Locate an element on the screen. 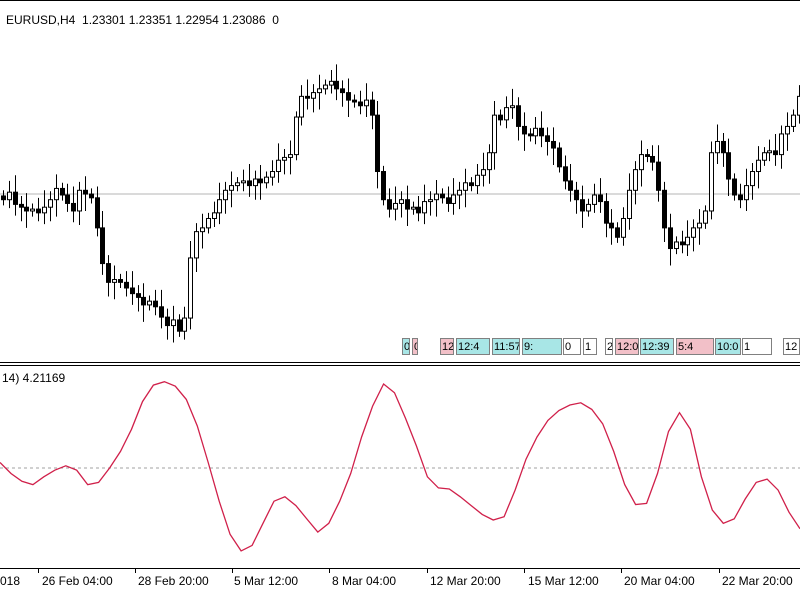  time-axis-label: 26 Feb 04:00 is located at coordinates (77, 581).